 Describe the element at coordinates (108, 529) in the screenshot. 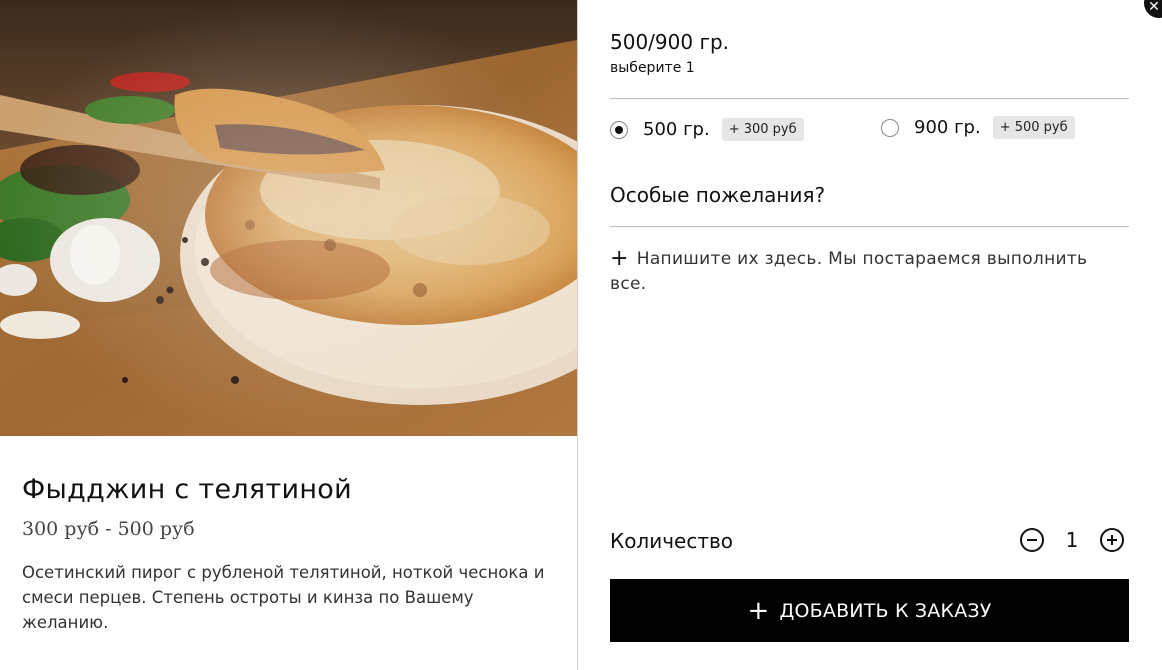

I see `product-price-range: 300 руб - 500 руб` at that location.